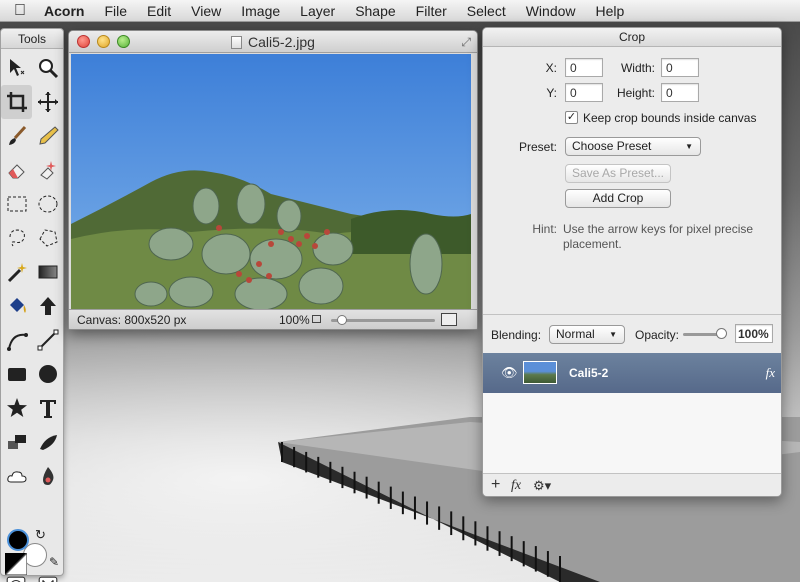 This screenshot has height=582, width=800. I want to click on gradient-tool-button, so click(47, 272).